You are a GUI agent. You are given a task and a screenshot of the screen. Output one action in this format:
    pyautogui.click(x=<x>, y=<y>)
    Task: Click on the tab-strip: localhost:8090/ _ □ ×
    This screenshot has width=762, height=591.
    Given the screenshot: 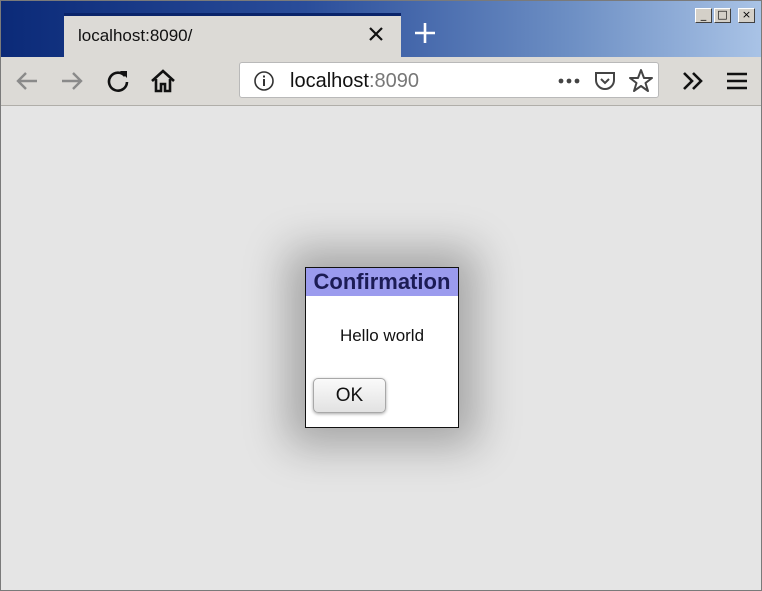 What is the action you would take?
    pyautogui.click(x=381, y=29)
    